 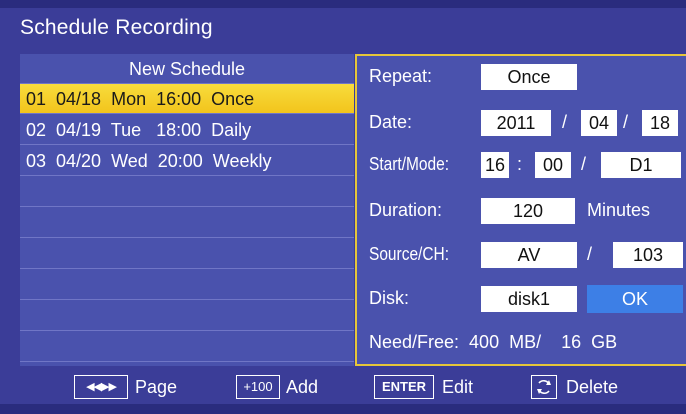 What do you see at coordinates (401, 76) in the screenshot?
I see `repeat-label: Repeat:` at bounding box center [401, 76].